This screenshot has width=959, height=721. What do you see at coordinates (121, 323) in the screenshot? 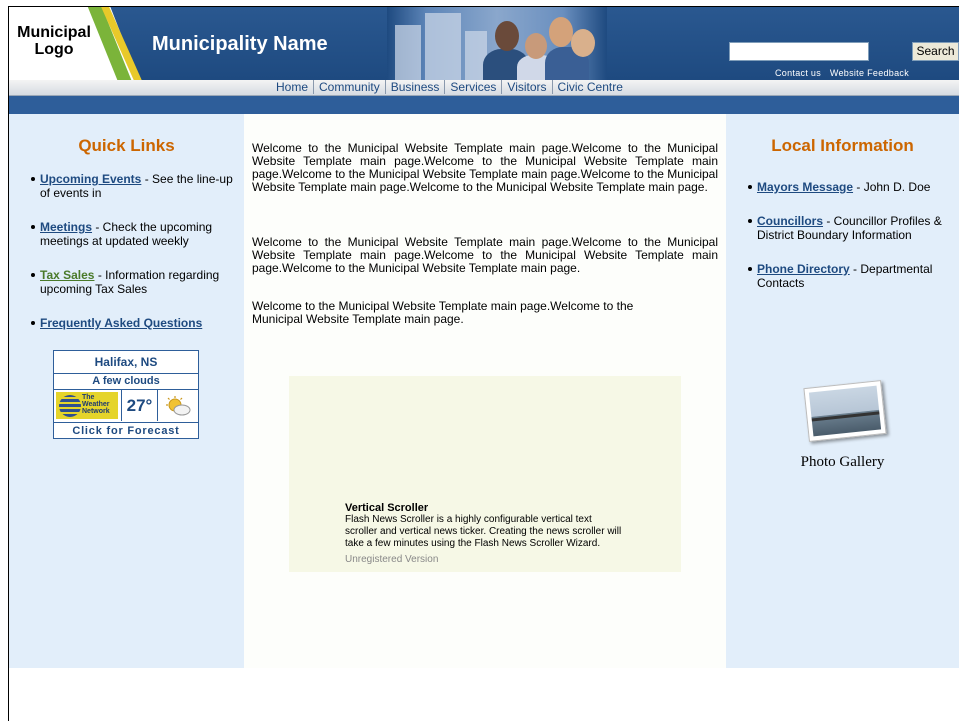
I see `faq-link: Frequently Asked Questions` at bounding box center [121, 323].